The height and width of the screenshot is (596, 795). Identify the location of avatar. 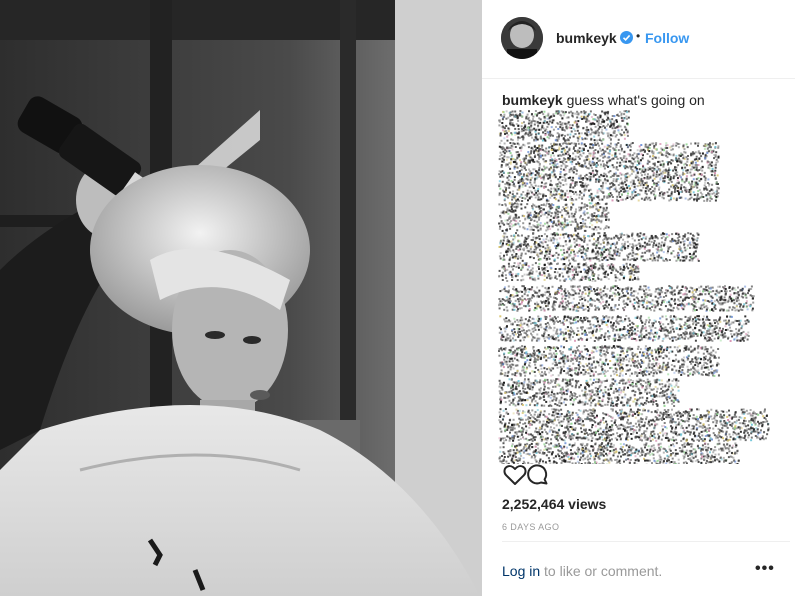
(522, 38).